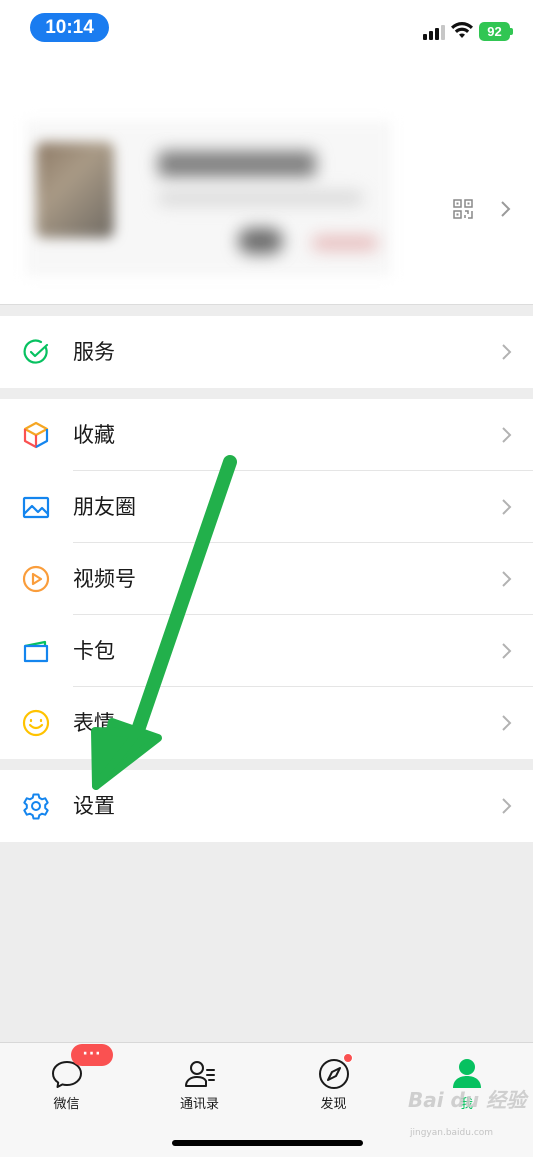 Image resolution: width=533 pixels, height=1157 pixels. What do you see at coordinates (266, 651) in the screenshot?
I see `menu-item-card-wallet: 卡包` at bounding box center [266, 651].